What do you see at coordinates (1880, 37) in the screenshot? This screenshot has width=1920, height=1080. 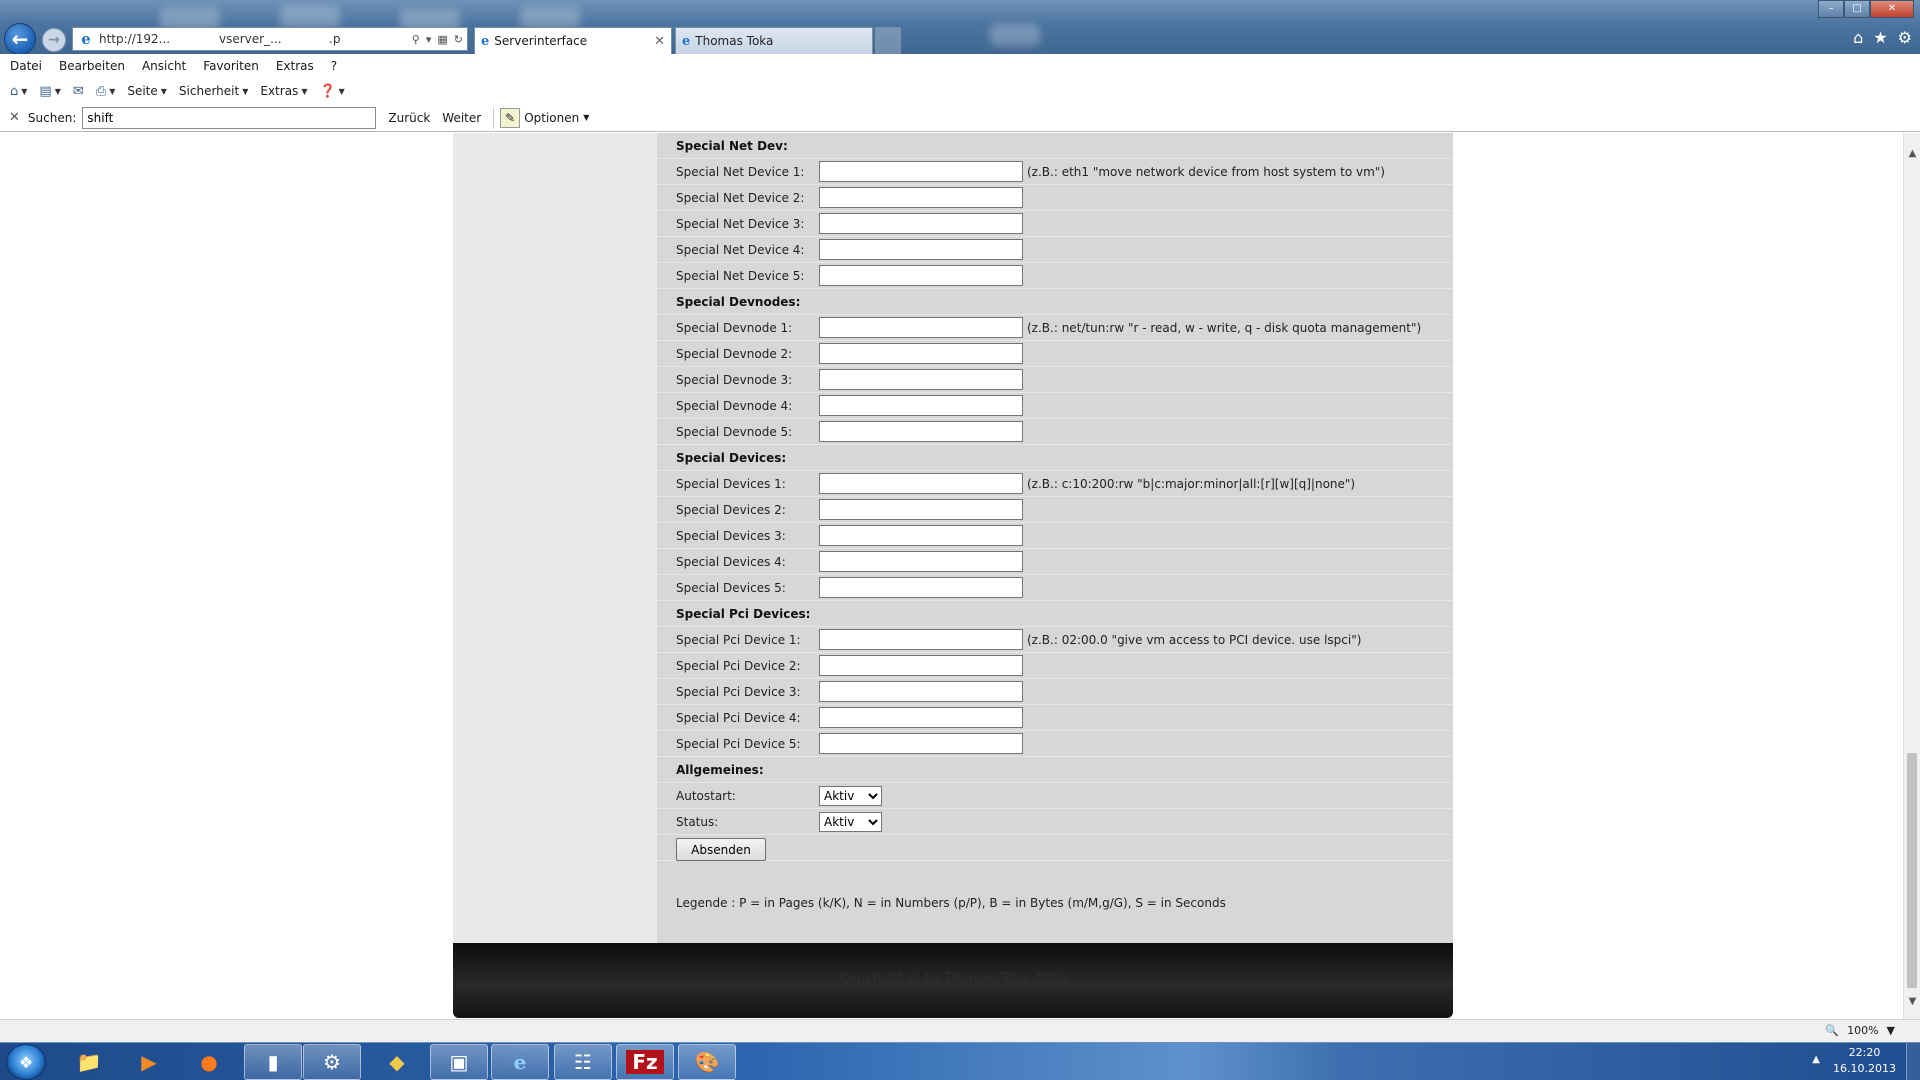 I see `favorites-star-icon: ★` at bounding box center [1880, 37].